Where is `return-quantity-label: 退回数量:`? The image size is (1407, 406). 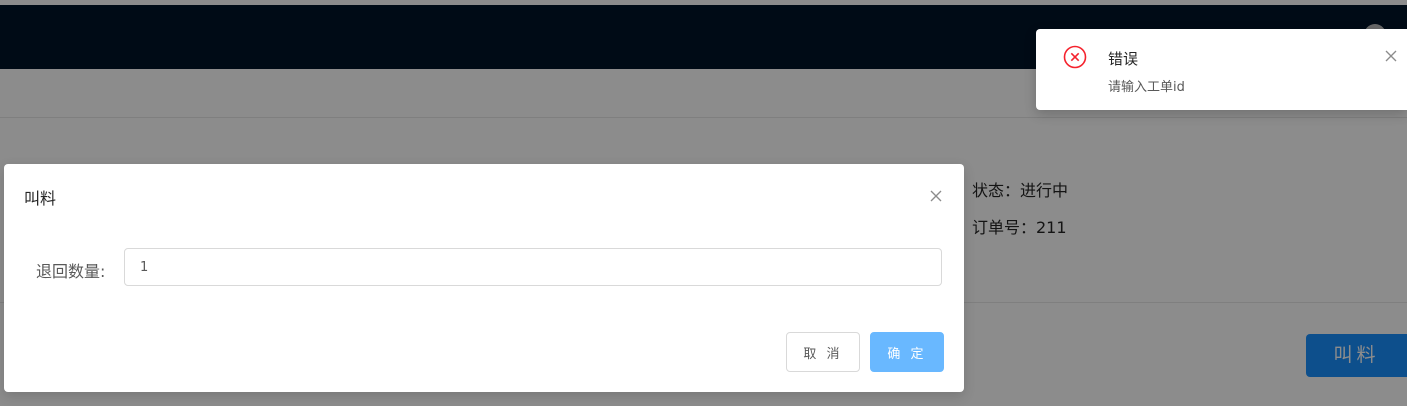 return-quantity-label: 退回数量: is located at coordinates (71, 271).